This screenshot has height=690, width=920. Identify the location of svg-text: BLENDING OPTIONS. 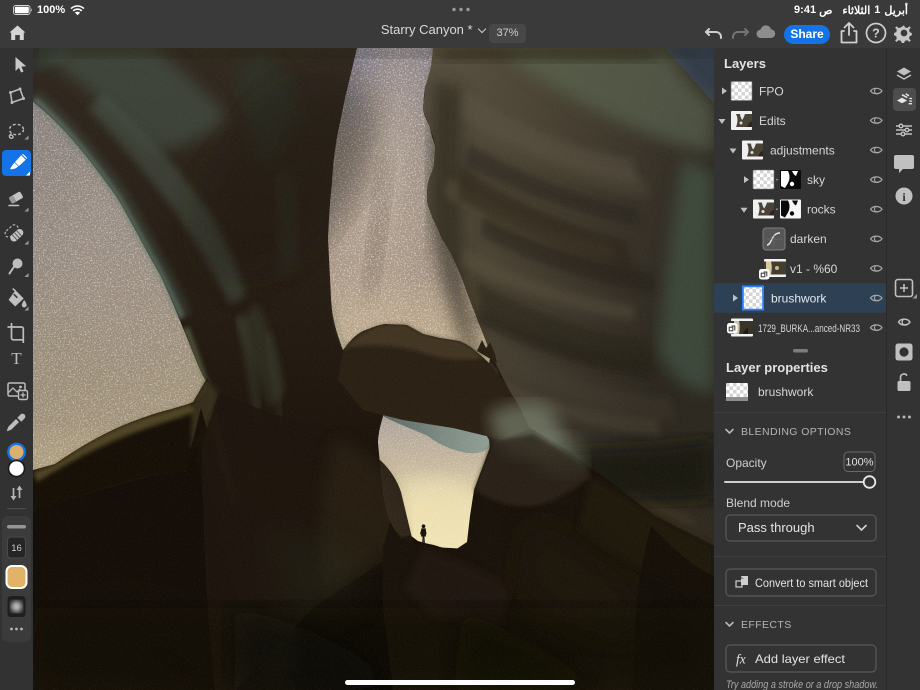
(796, 432).